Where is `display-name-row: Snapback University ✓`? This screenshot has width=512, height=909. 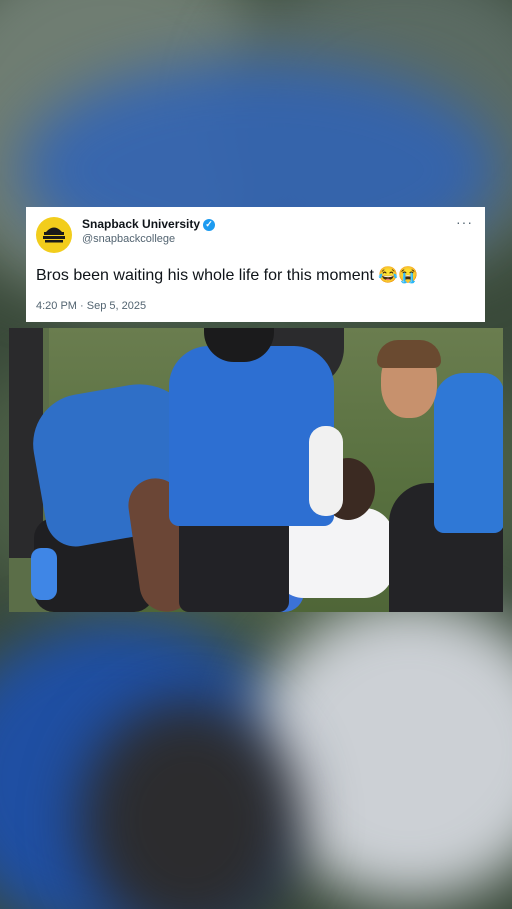 display-name-row: Snapback University ✓ is located at coordinates (149, 224).